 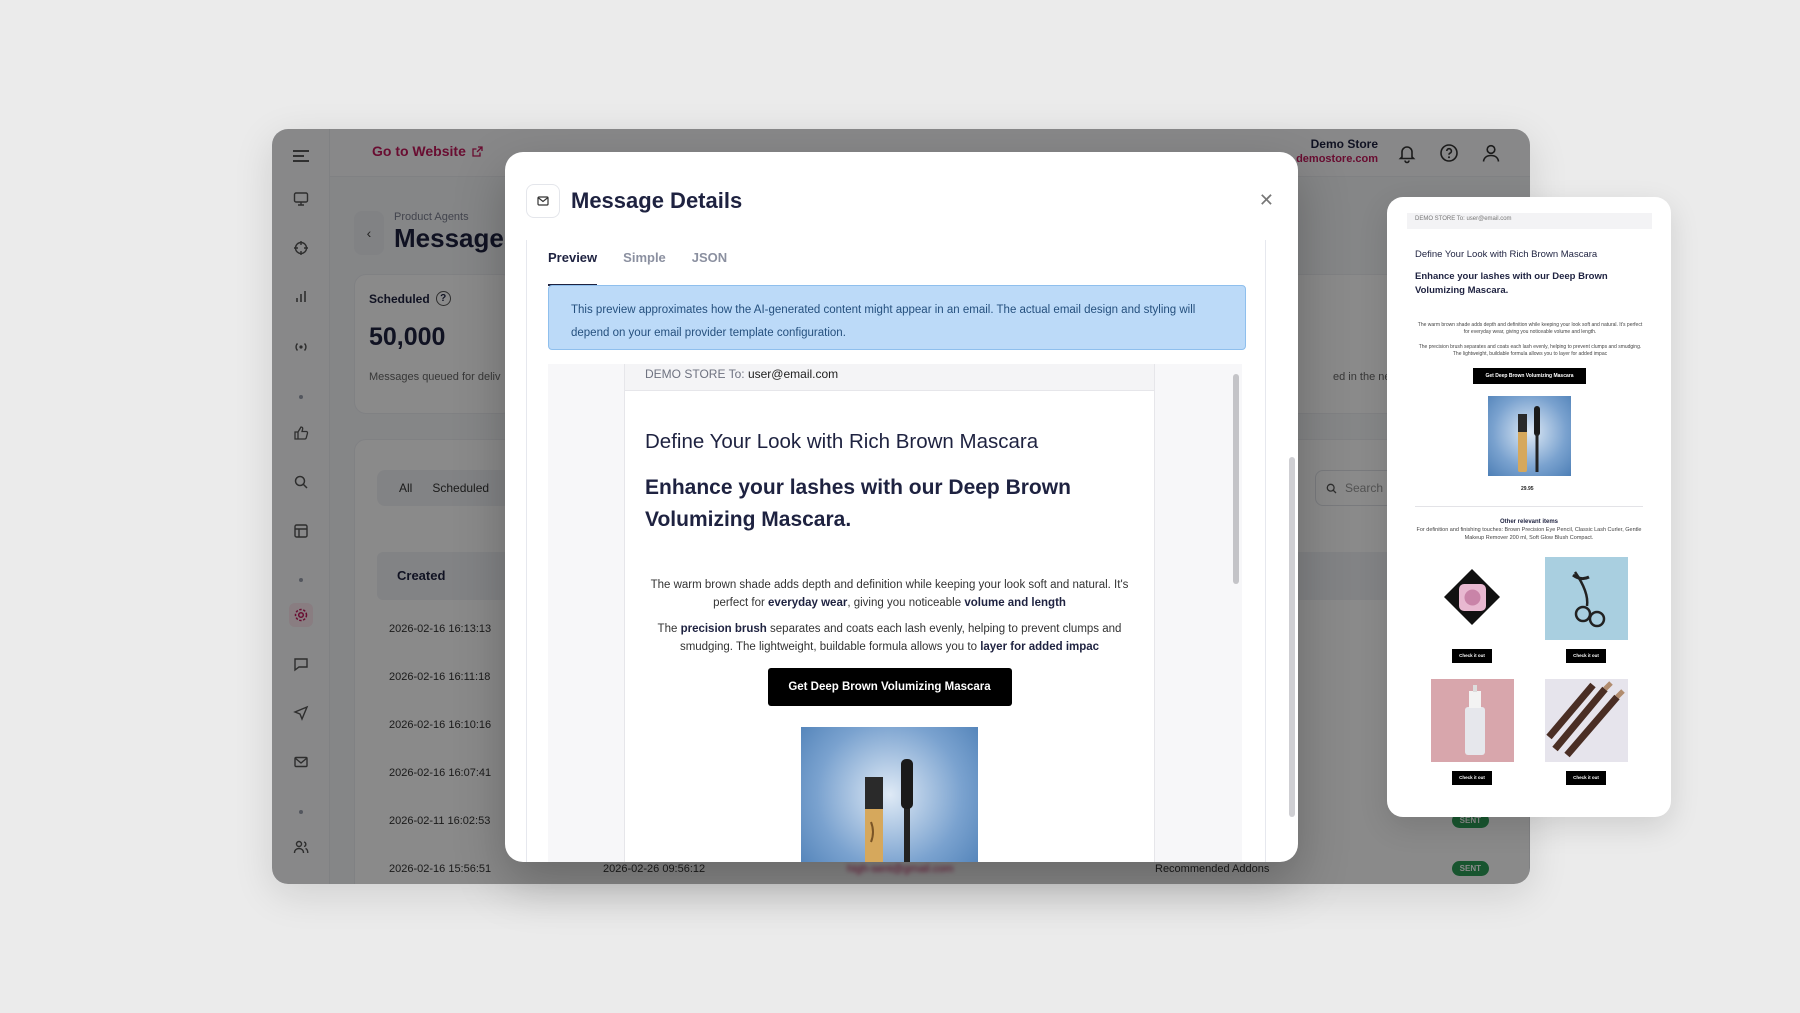 What do you see at coordinates (808, 603) in the screenshot?
I see `emphasis: everyday wear` at bounding box center [808, 603].